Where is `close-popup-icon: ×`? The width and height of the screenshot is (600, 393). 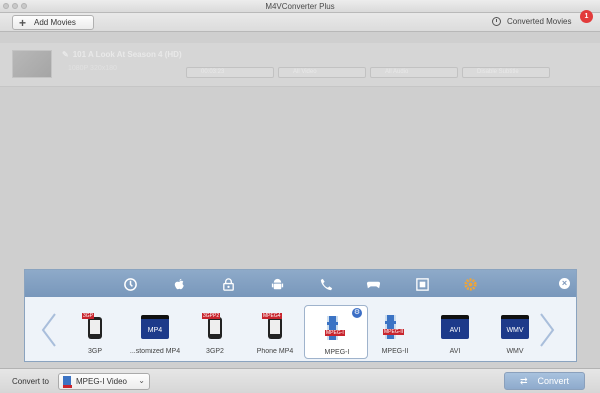 close-popup-icon: × is located at coordinates (564, 283).